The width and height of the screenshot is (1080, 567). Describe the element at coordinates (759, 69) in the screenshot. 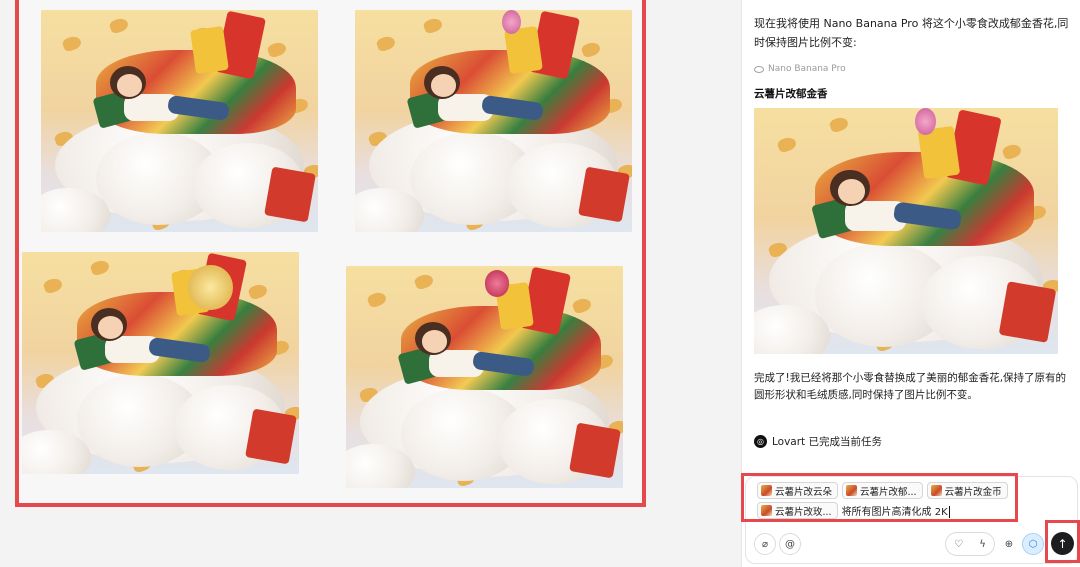

I see `eye-icon` at that location.